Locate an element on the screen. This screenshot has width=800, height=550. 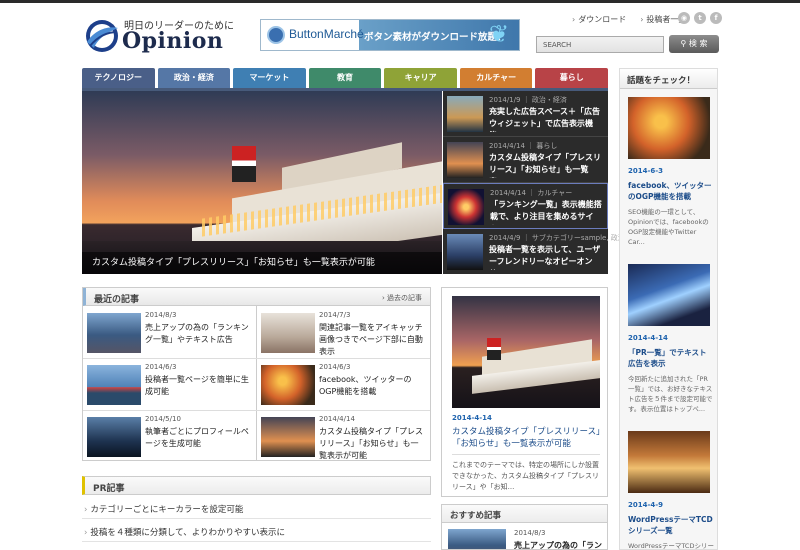
nav-culture: カルチャー is located at coordinates (496, 78).